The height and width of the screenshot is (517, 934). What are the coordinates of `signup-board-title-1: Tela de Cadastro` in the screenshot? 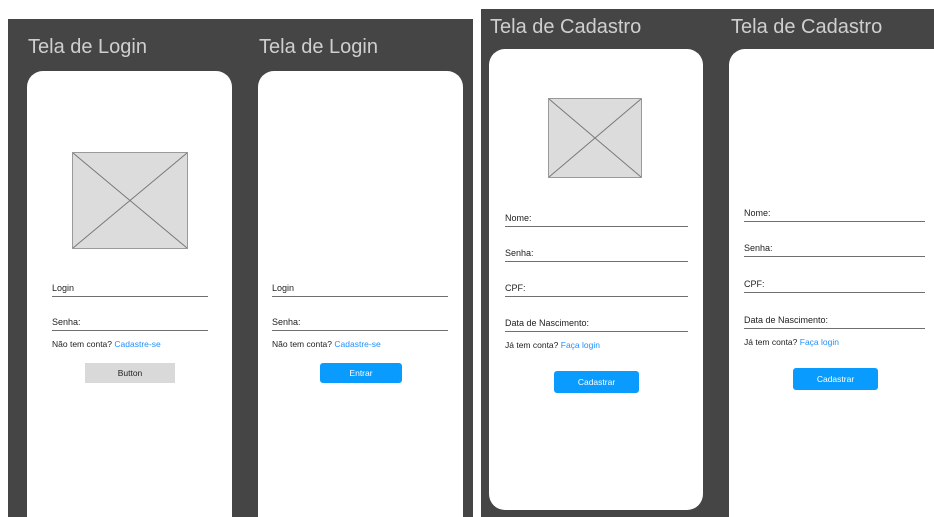 It's located at (566, 27).